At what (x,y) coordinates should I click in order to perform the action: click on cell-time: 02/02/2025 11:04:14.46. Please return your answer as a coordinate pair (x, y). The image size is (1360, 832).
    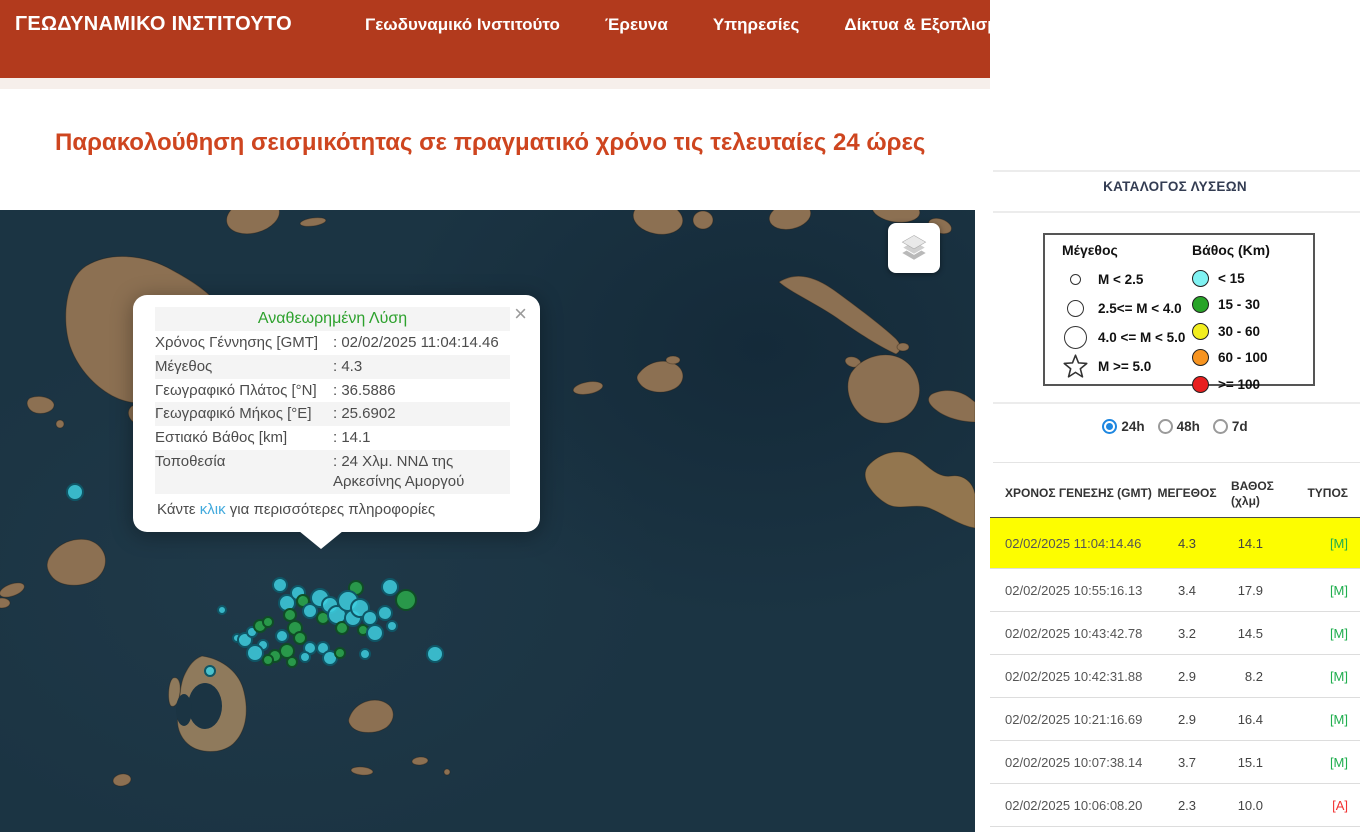
    Looking at the image, I should click on (1073, 543).